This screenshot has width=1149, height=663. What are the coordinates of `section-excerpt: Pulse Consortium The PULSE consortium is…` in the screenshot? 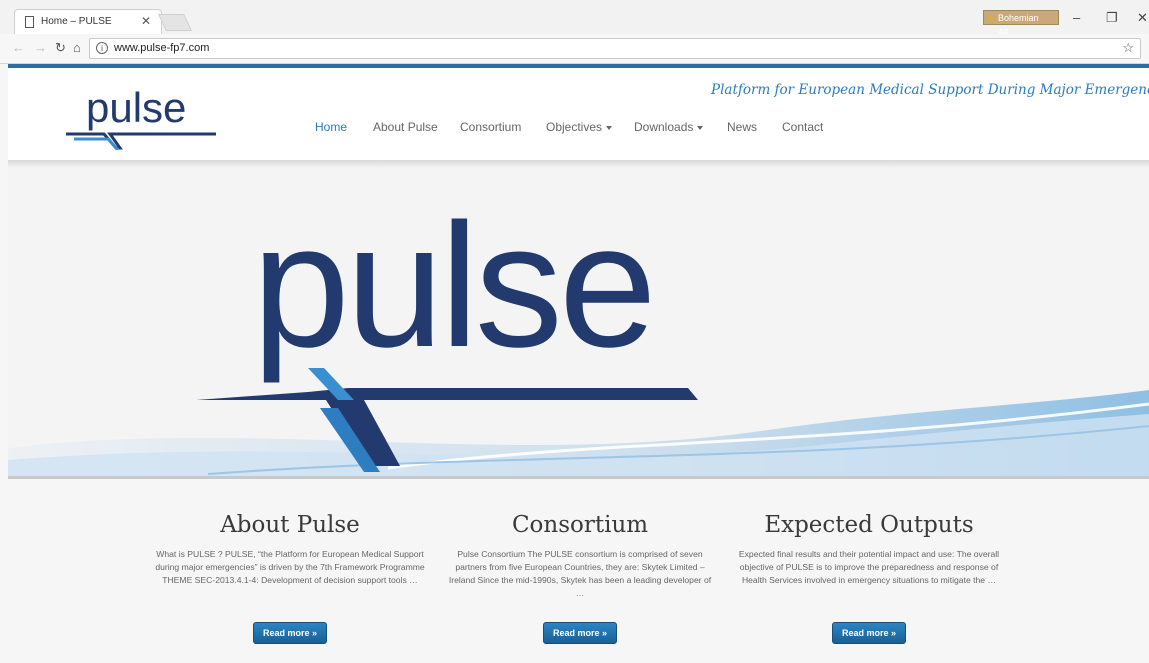 It's located at (580, 573).